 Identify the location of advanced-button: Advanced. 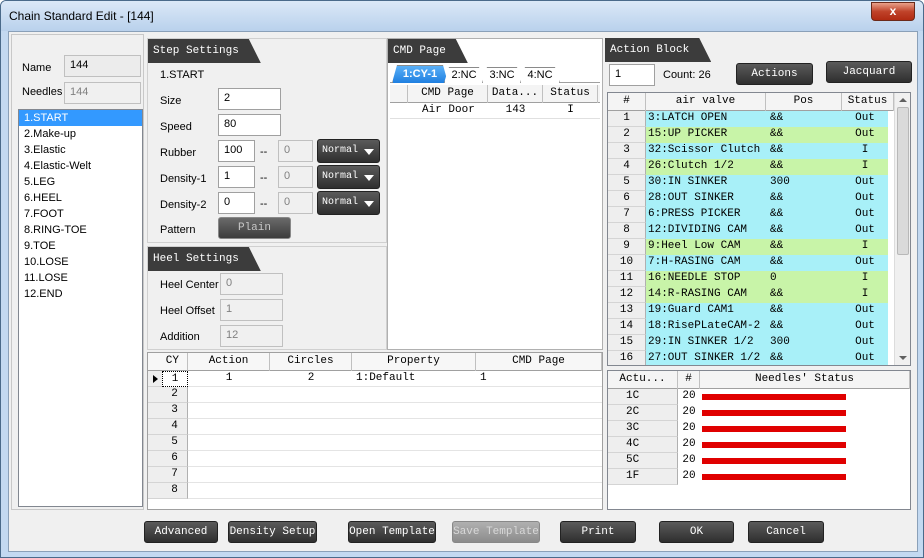
(181, 532).